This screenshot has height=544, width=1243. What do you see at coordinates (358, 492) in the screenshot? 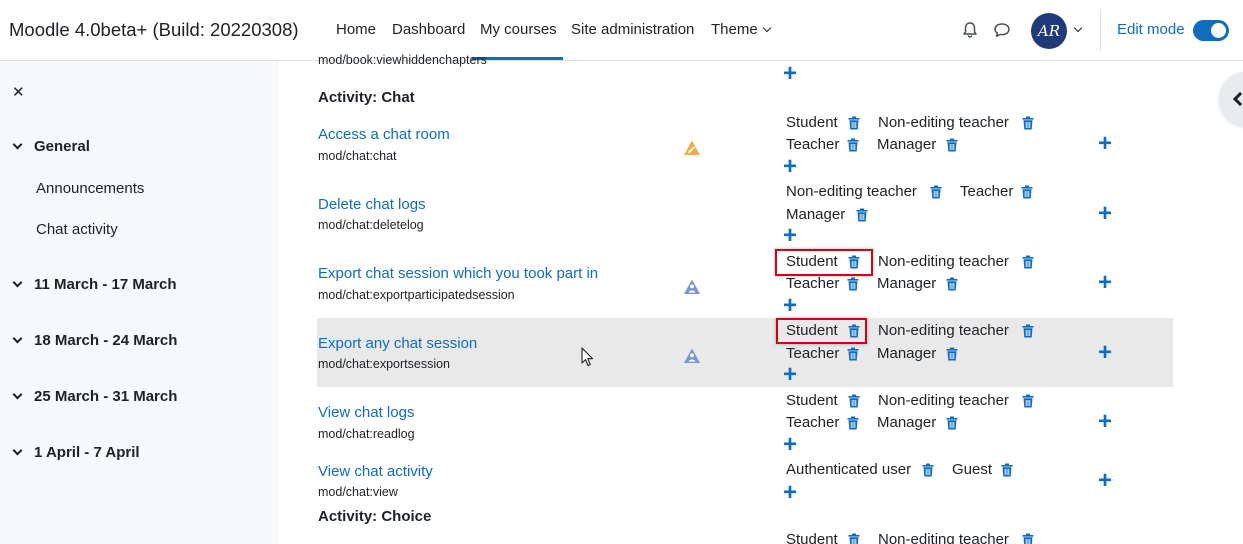
I see `capability-name: mod/chat:view` at bounding box center [358, 492].